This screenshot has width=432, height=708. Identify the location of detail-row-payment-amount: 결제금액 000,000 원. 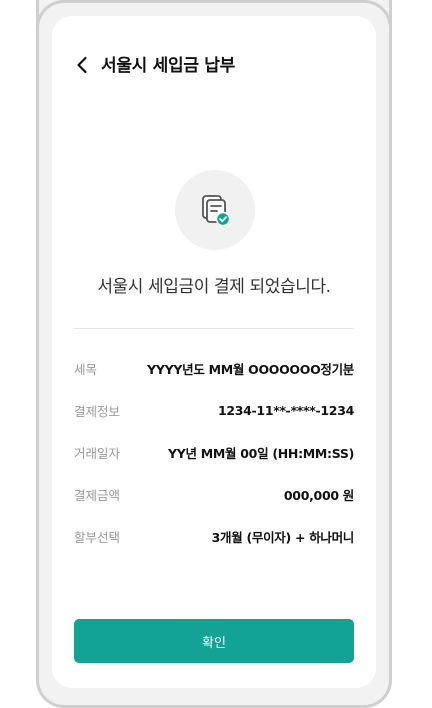
(214, 494).